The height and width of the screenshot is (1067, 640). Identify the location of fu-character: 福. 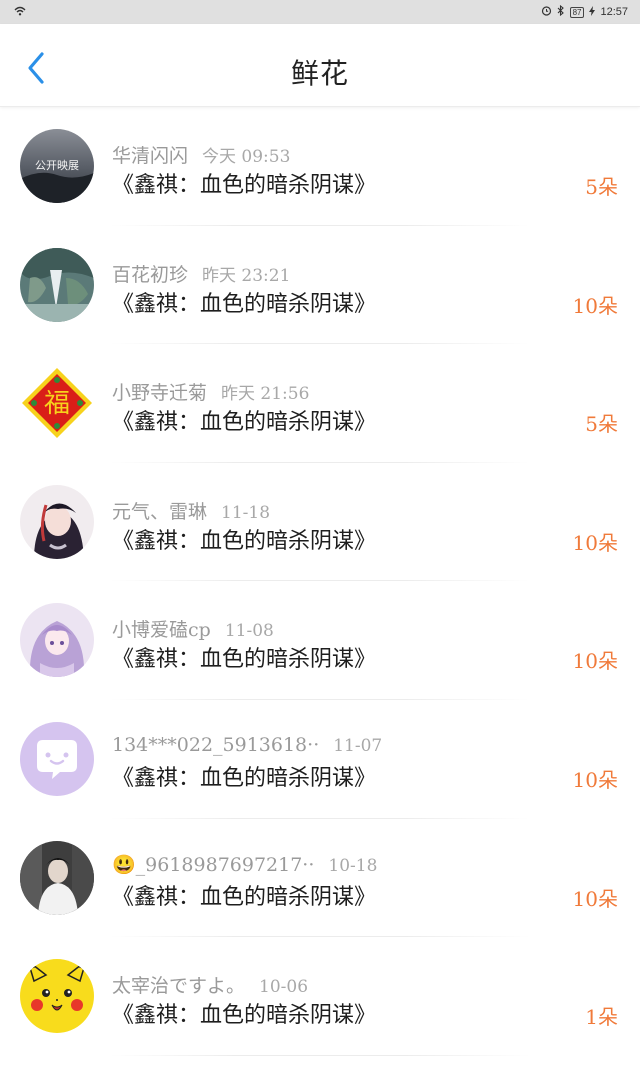
(57, 404).